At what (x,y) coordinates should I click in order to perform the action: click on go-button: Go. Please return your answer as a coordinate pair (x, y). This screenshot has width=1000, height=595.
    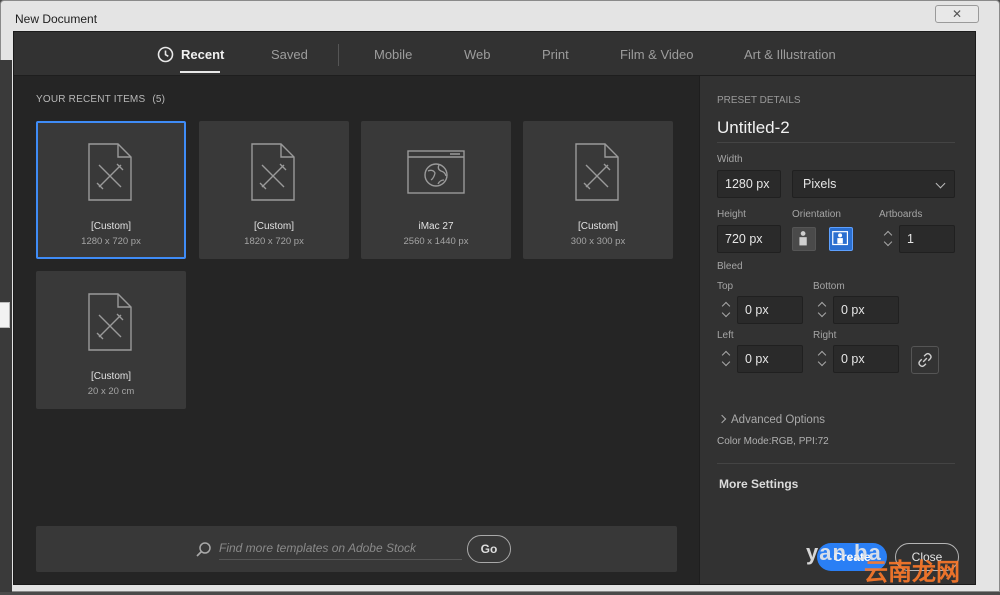
    Looking at the image, I should click on (489, 549).